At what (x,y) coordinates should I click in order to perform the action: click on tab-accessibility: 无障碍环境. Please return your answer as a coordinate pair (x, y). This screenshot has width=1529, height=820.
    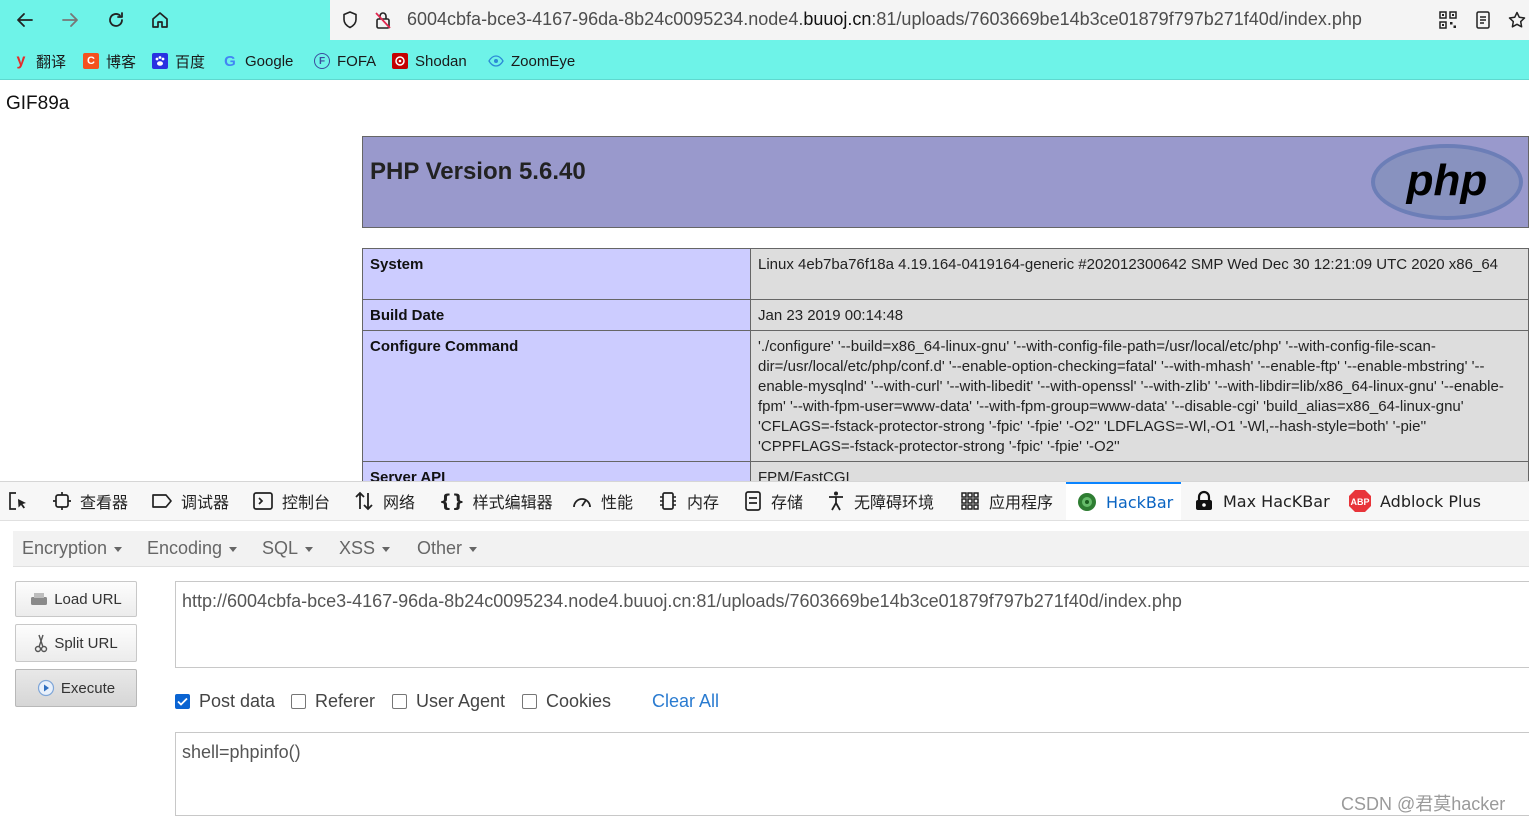
    Looking at the image, I should click on (880, 501).